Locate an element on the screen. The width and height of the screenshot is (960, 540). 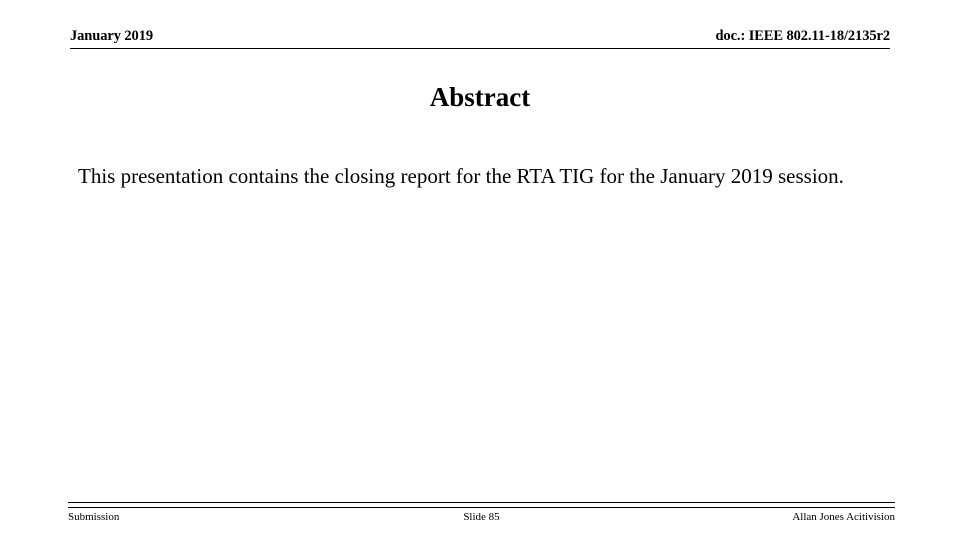
header-date: January 2019 is located at coordinates (111, 36).